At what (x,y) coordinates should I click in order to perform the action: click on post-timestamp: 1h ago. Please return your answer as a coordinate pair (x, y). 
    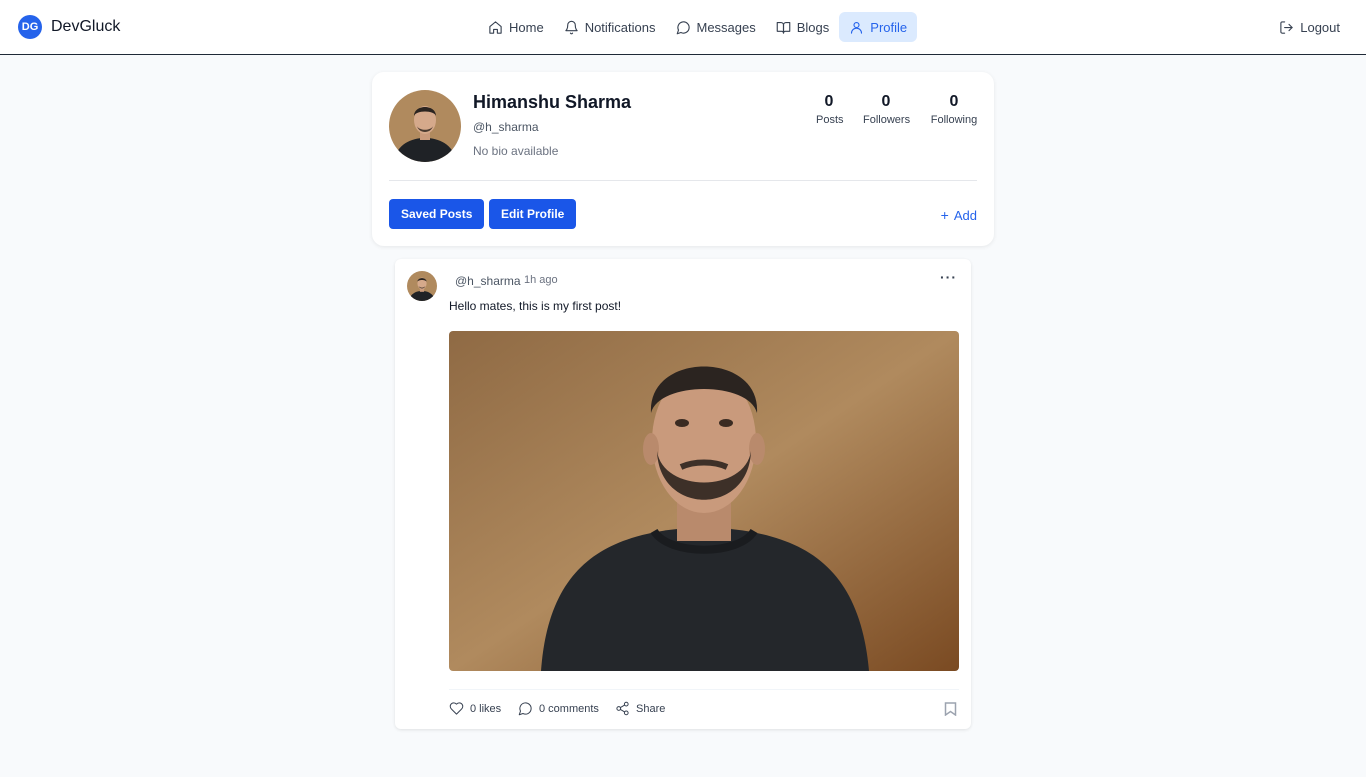
    Looking at the image, I should click on (541, 280).